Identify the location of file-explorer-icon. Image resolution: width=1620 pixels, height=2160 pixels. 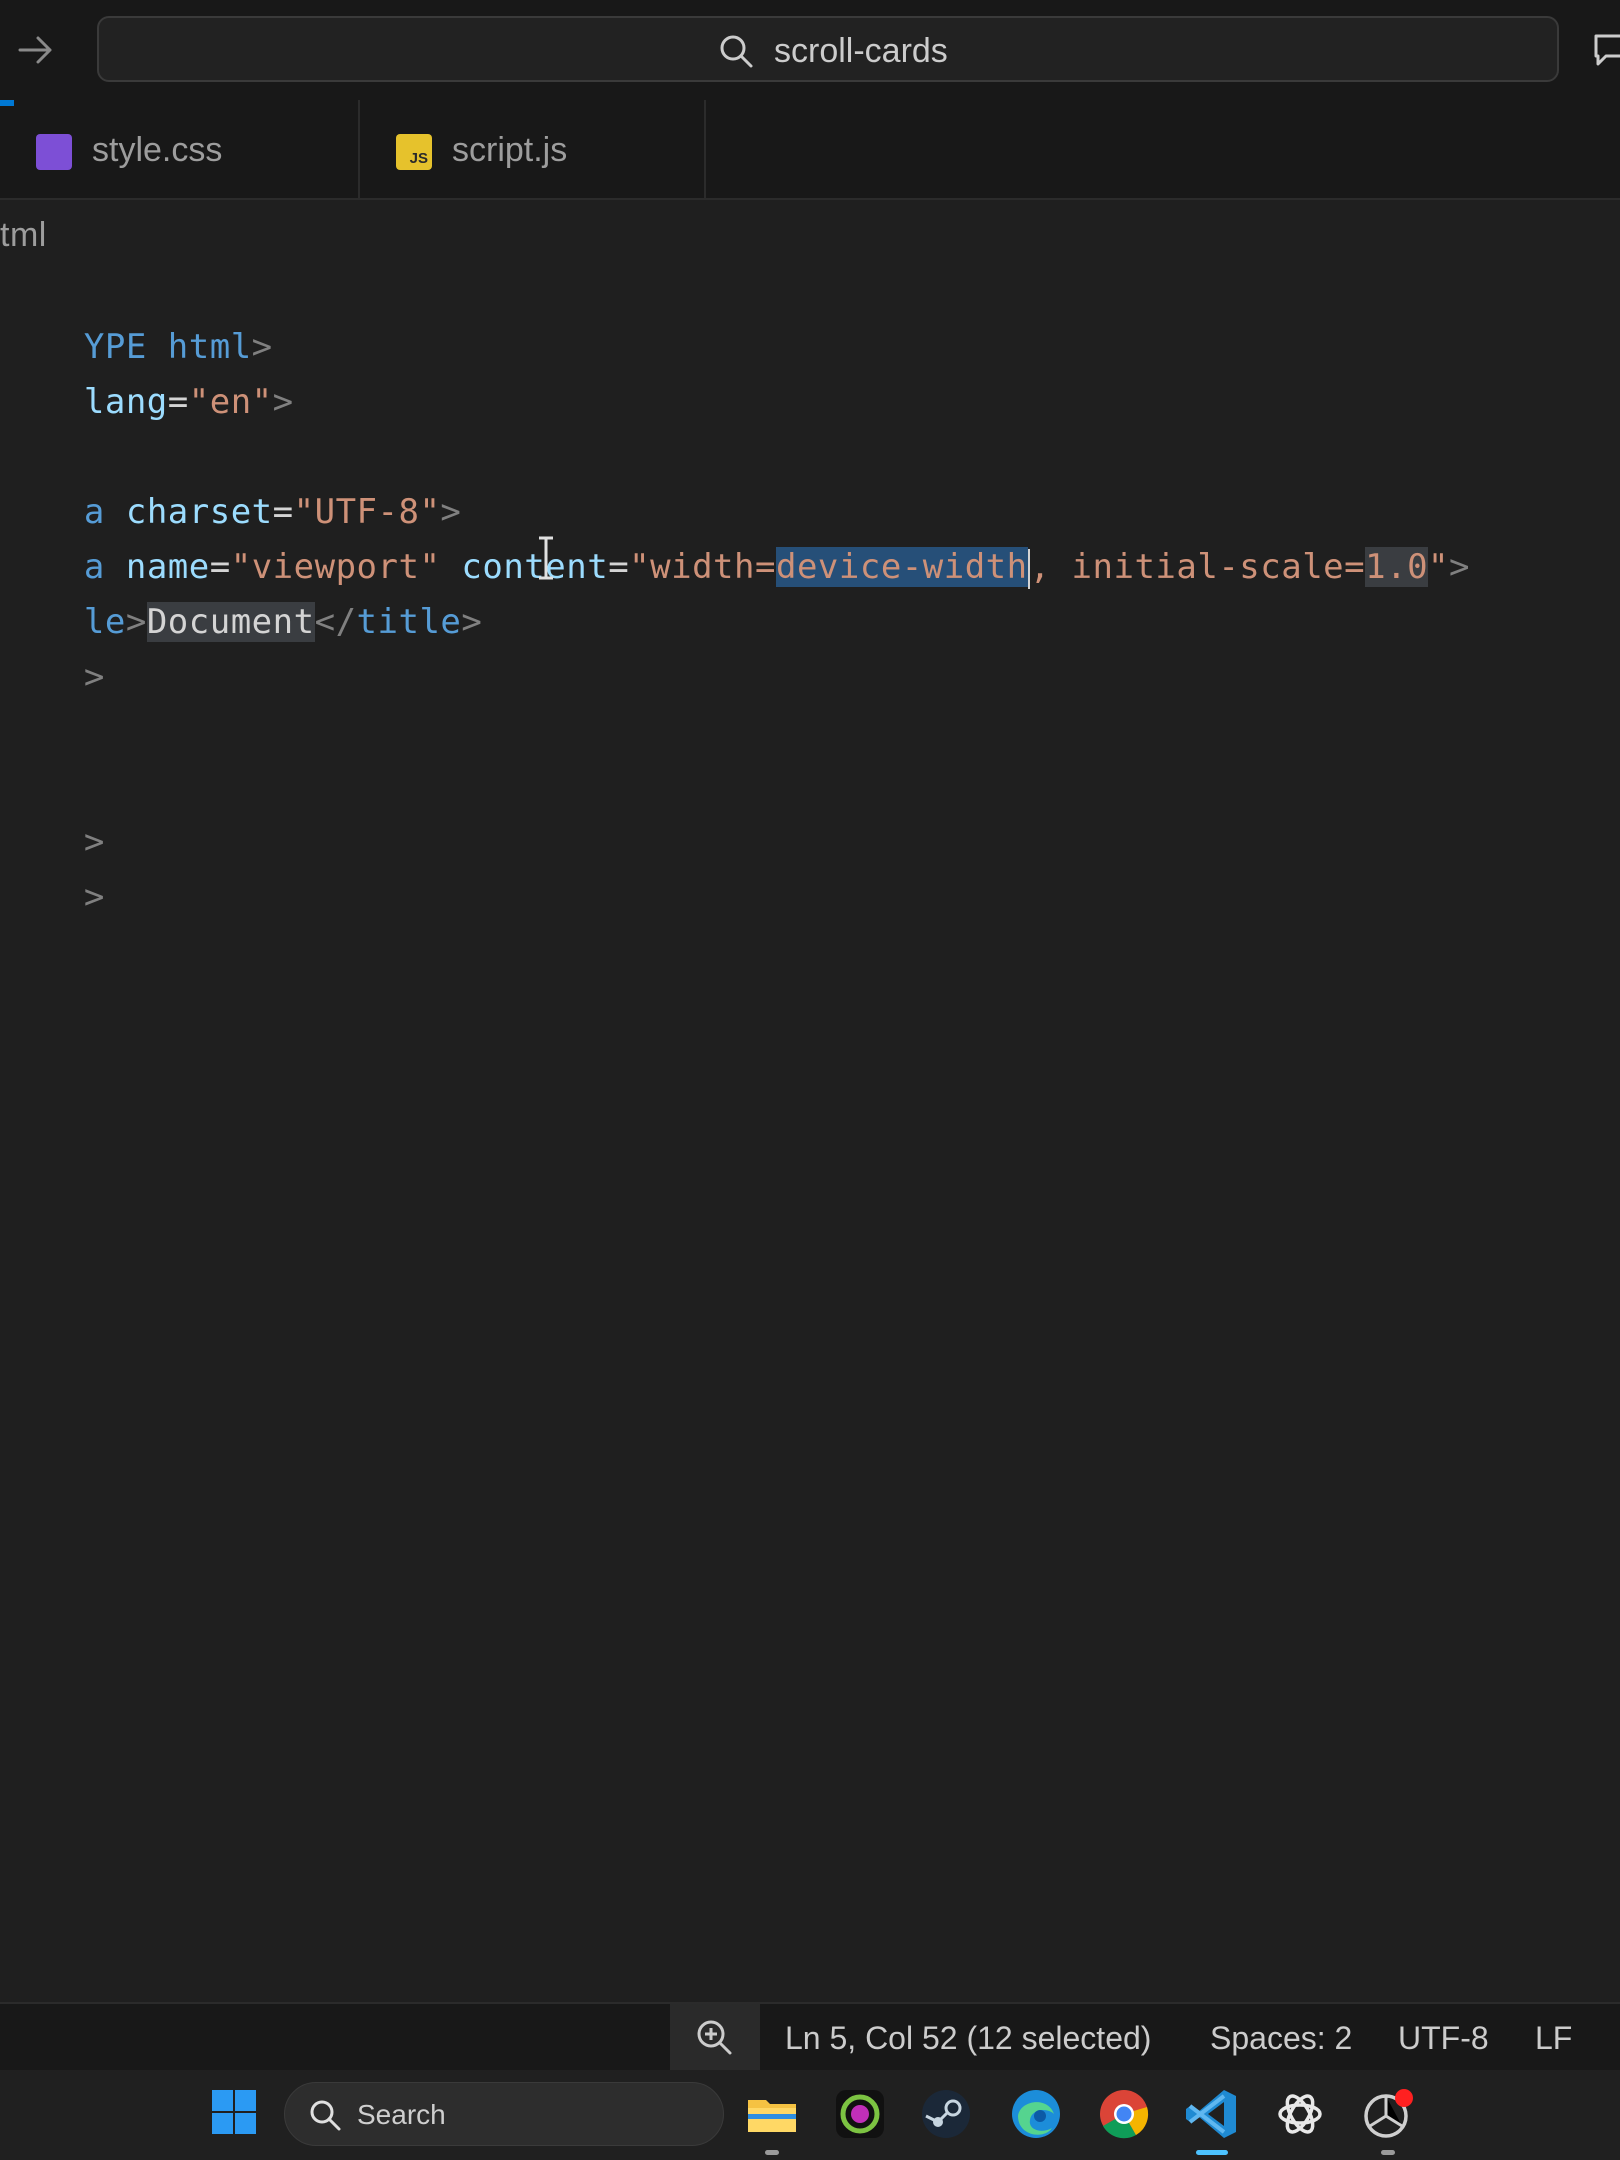
(772, 2114).